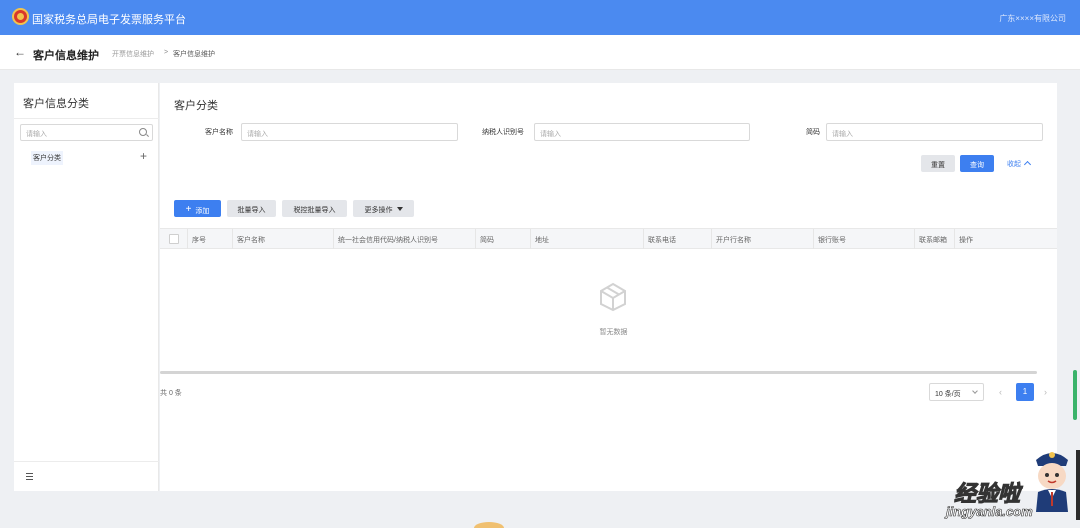  I want to click on select-all-checkbox, so click(174, 239).